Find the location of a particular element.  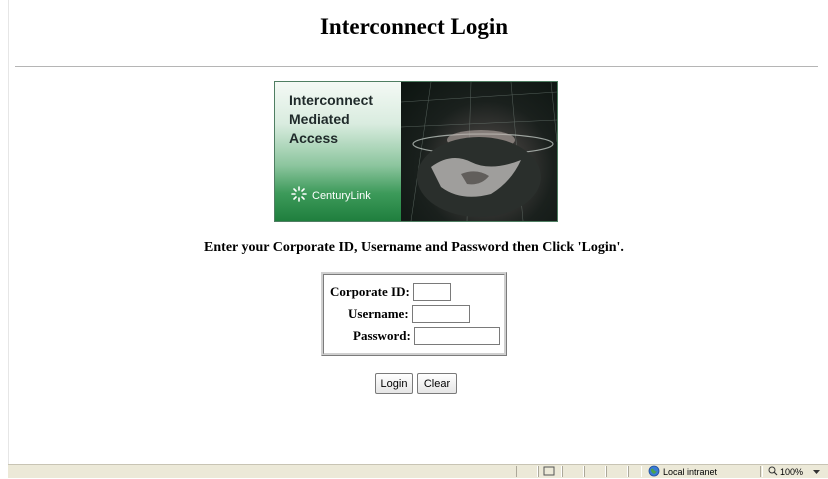

banner-line-3: Access is located at coordinates (314, 138).